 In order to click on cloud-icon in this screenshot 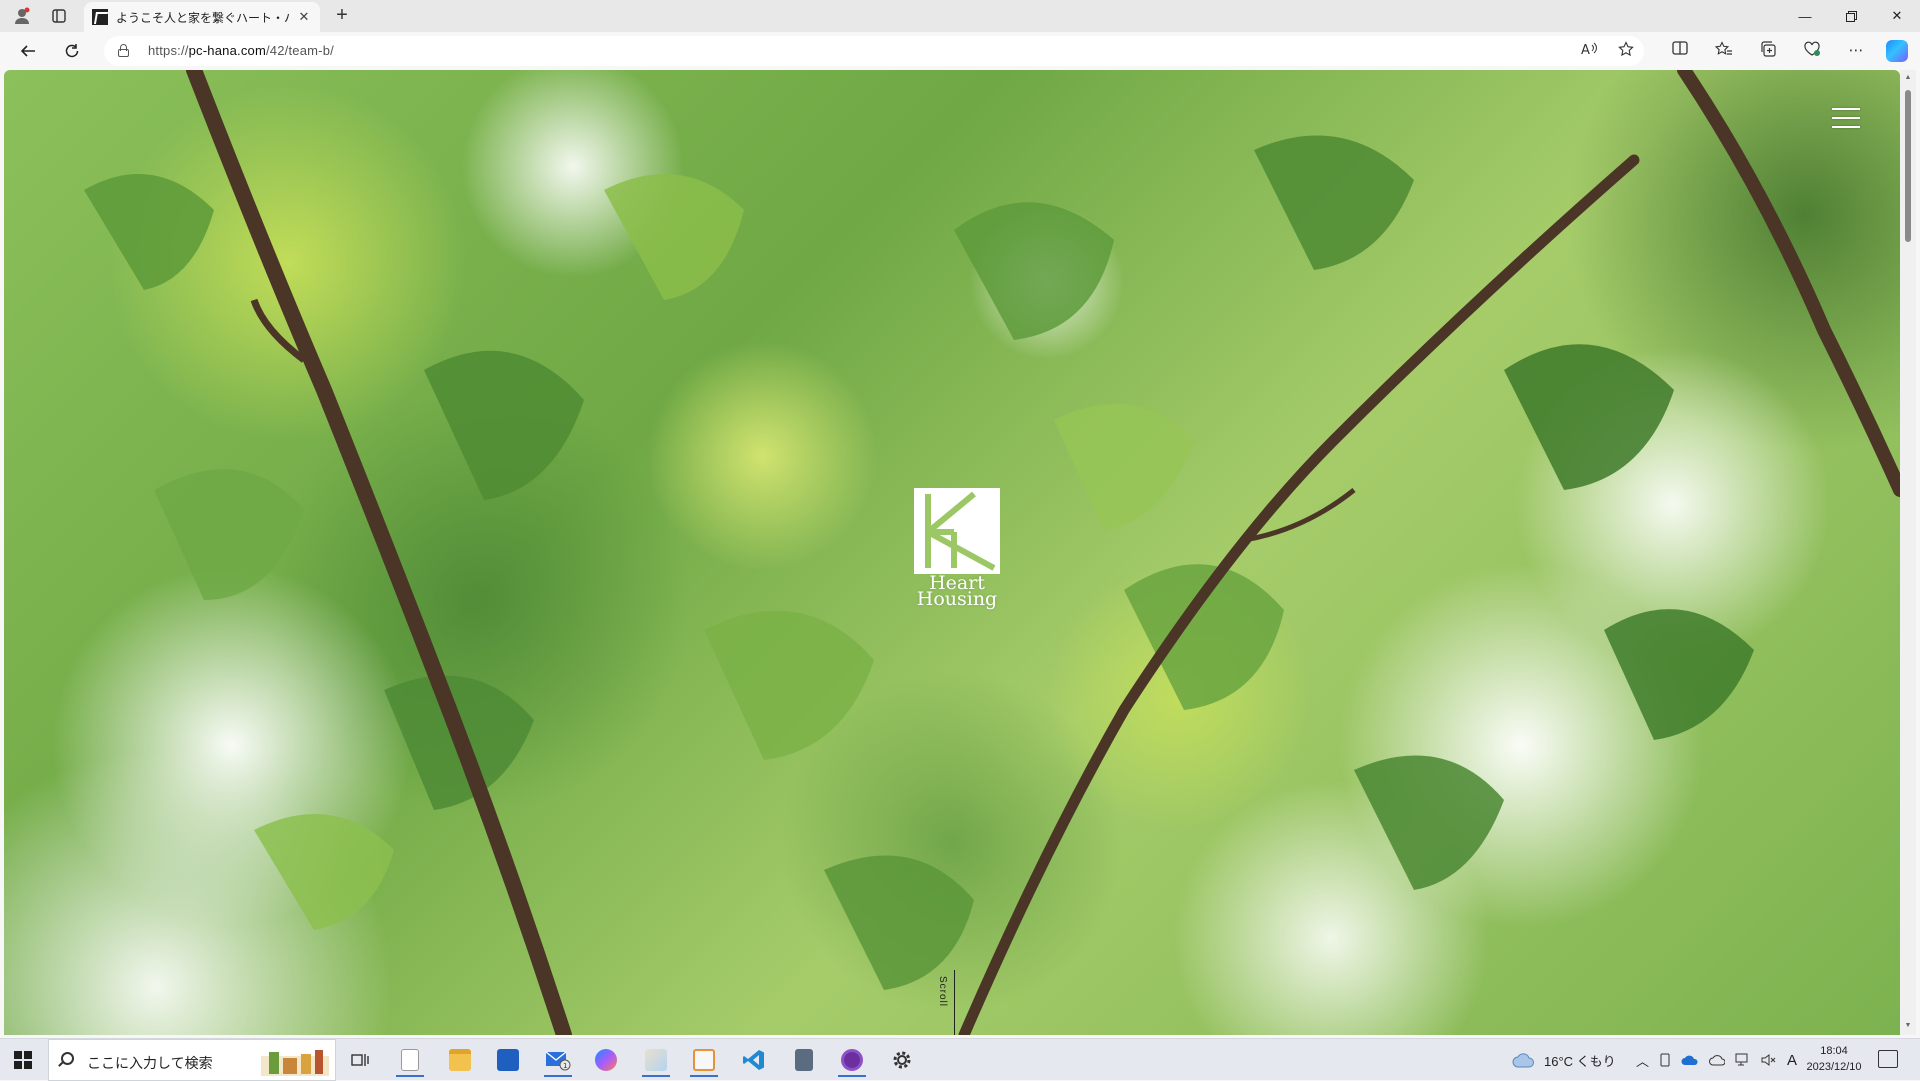, I will do `click(1523, 1060)`.